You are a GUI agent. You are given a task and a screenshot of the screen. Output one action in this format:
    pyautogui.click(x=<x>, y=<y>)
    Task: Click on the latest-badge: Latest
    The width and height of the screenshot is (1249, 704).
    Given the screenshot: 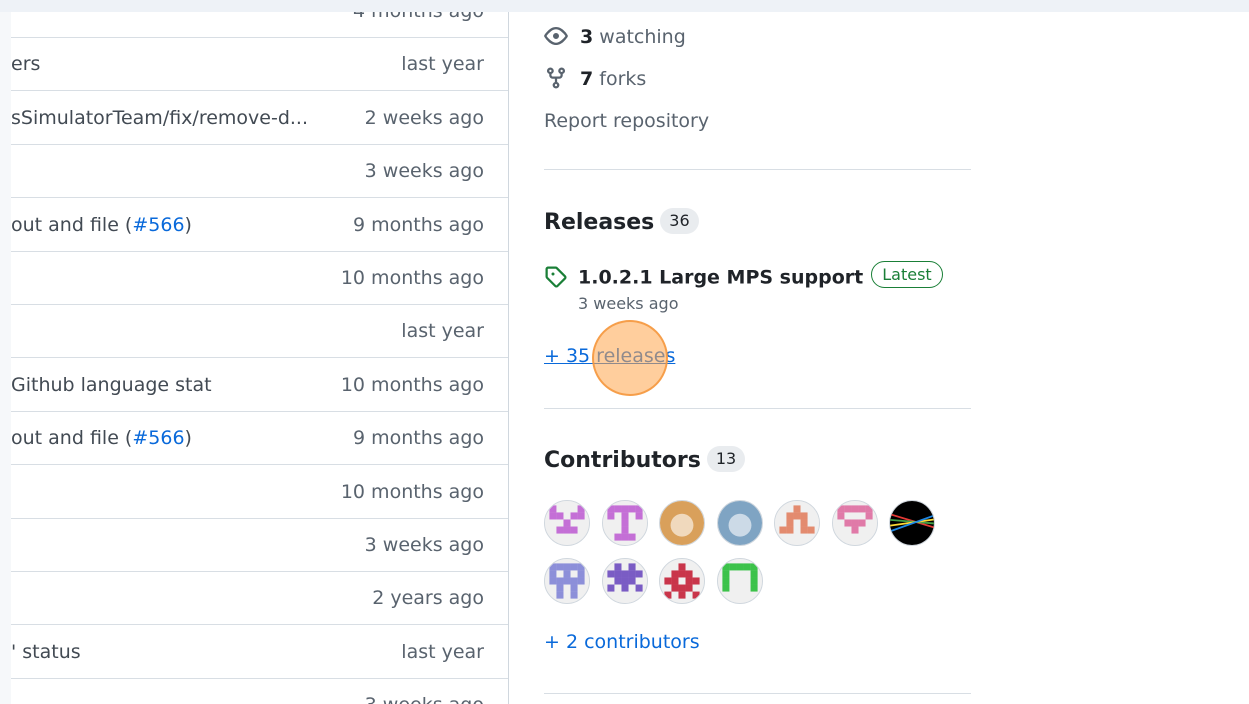 What is the action you would take?
    pyautogui.click(x=907, y=274)
    